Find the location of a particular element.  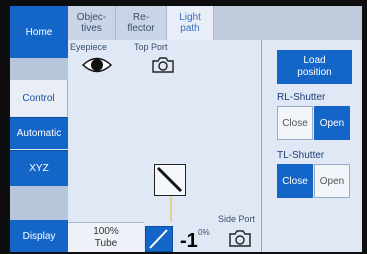

tl-close-label: Close is located at coordinates (295, 181).